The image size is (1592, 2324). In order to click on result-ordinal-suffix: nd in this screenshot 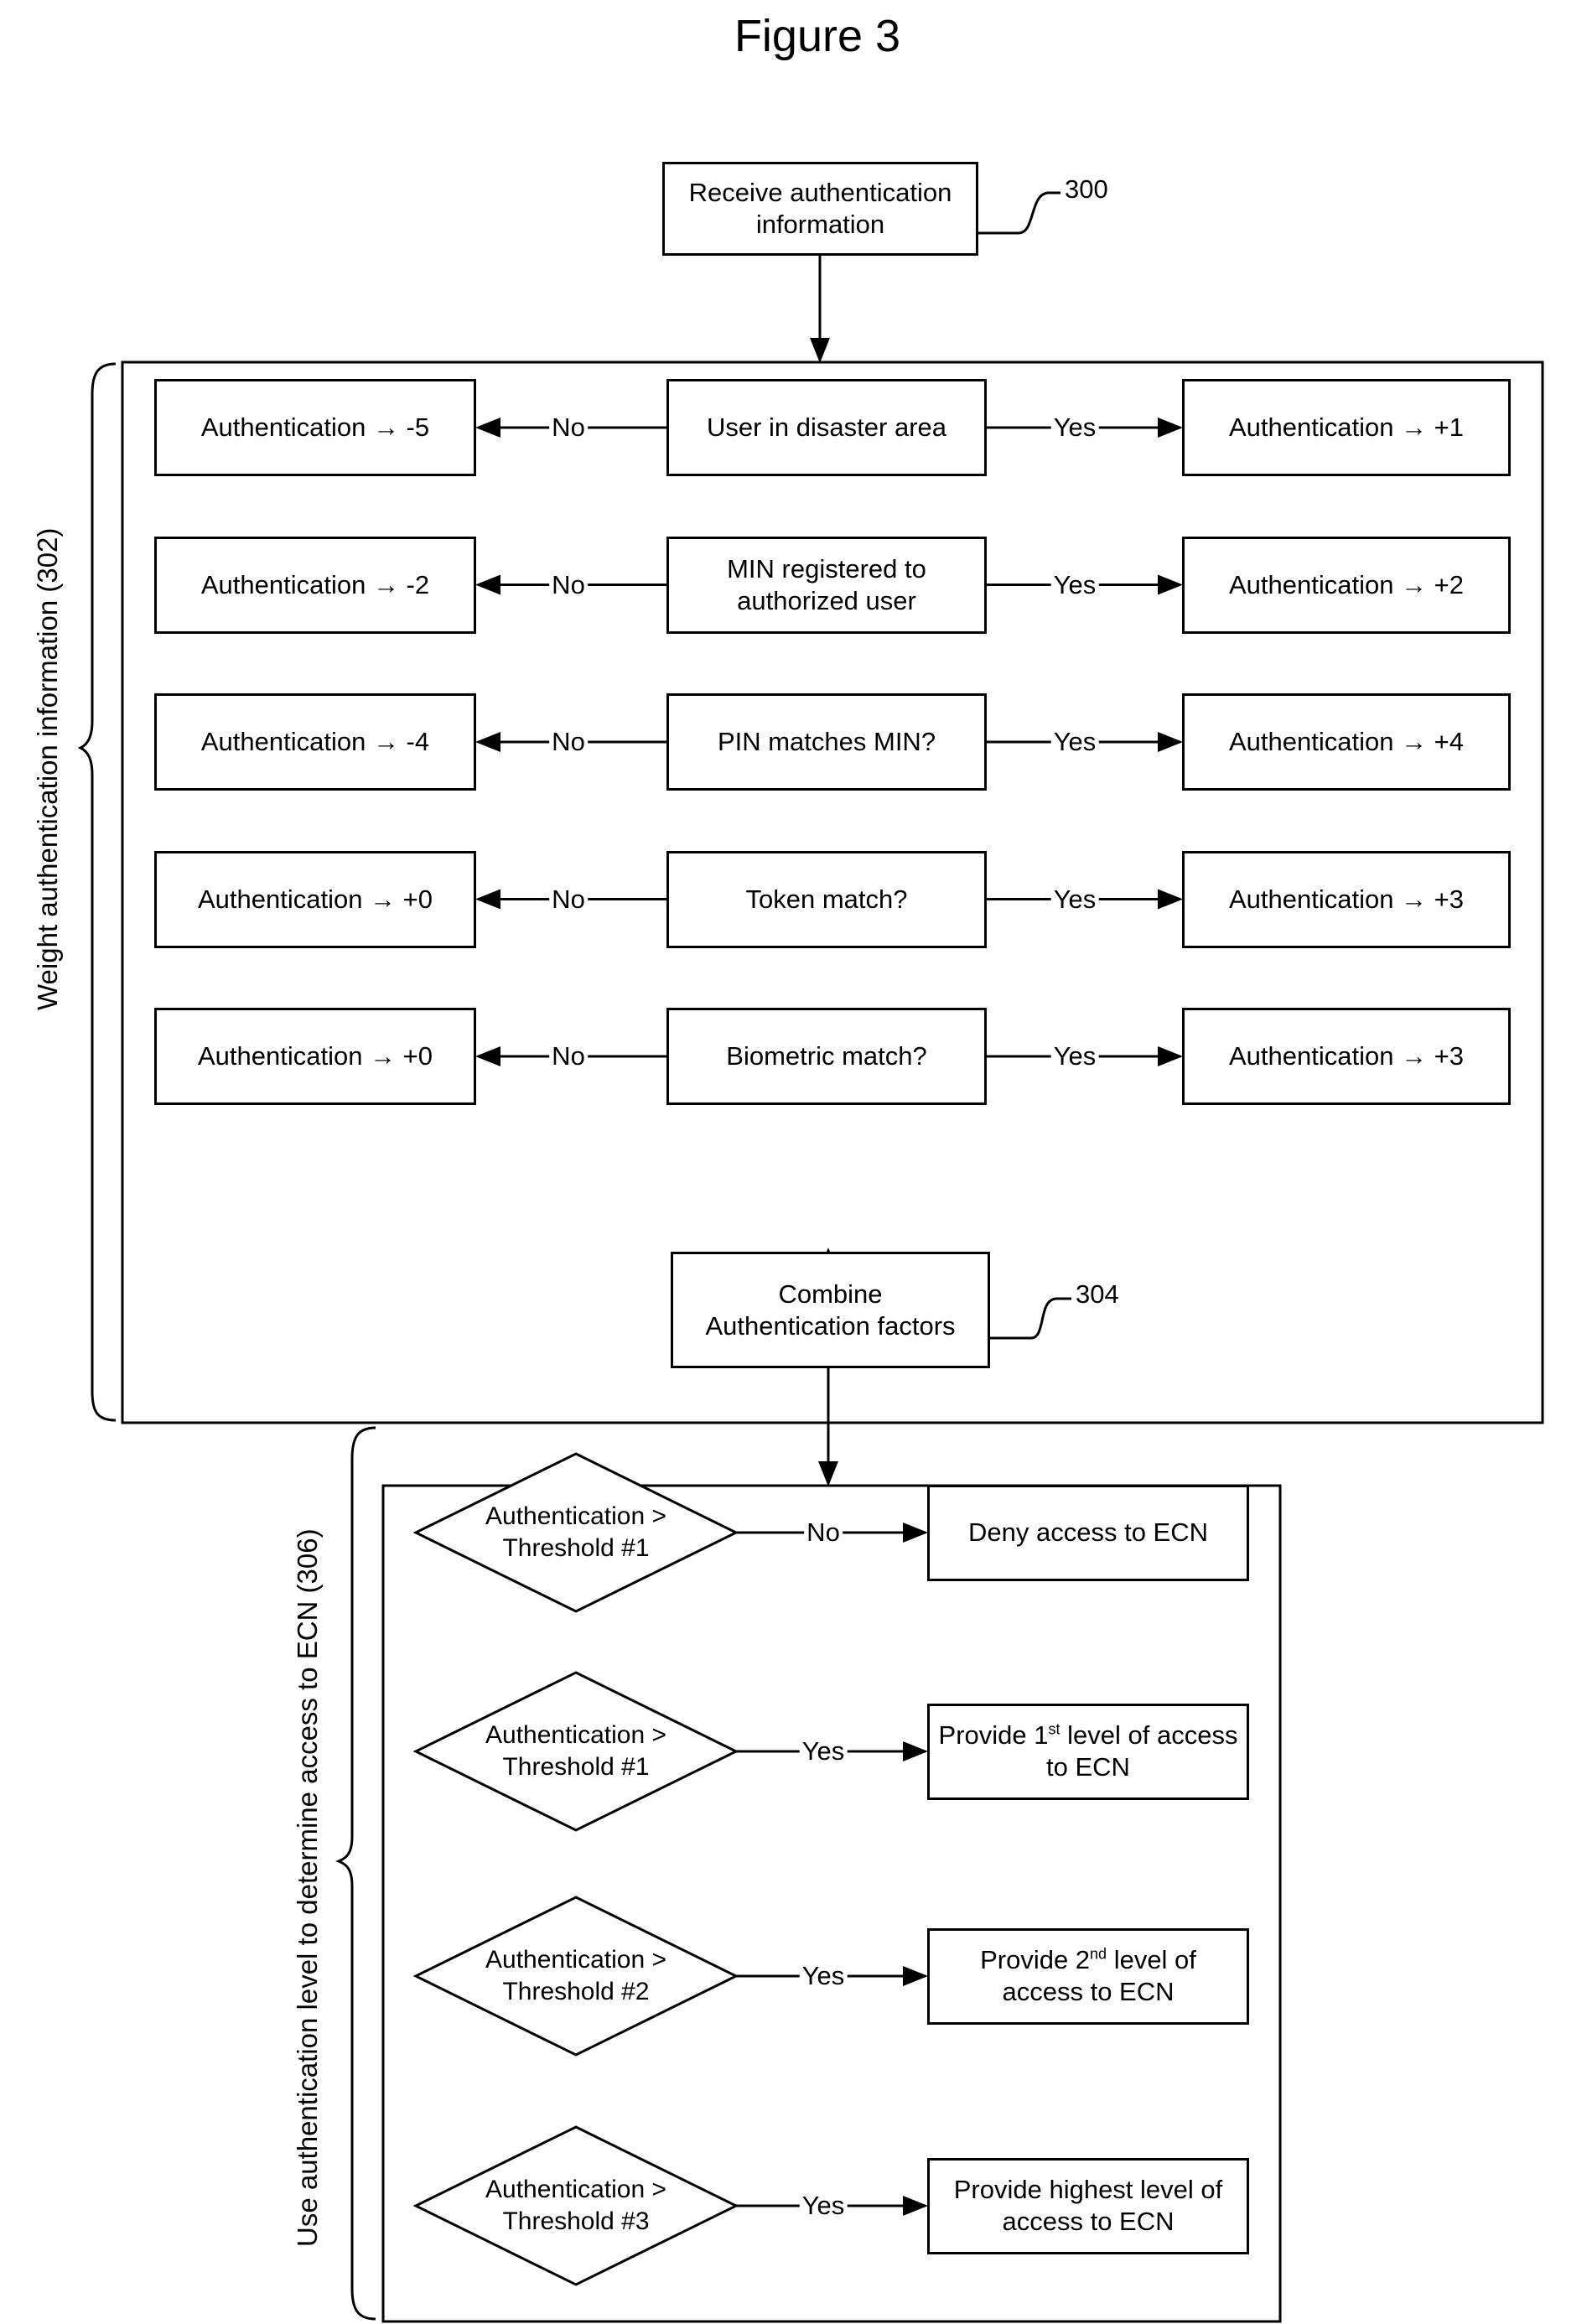, I will do `click(1098, 1954)`.